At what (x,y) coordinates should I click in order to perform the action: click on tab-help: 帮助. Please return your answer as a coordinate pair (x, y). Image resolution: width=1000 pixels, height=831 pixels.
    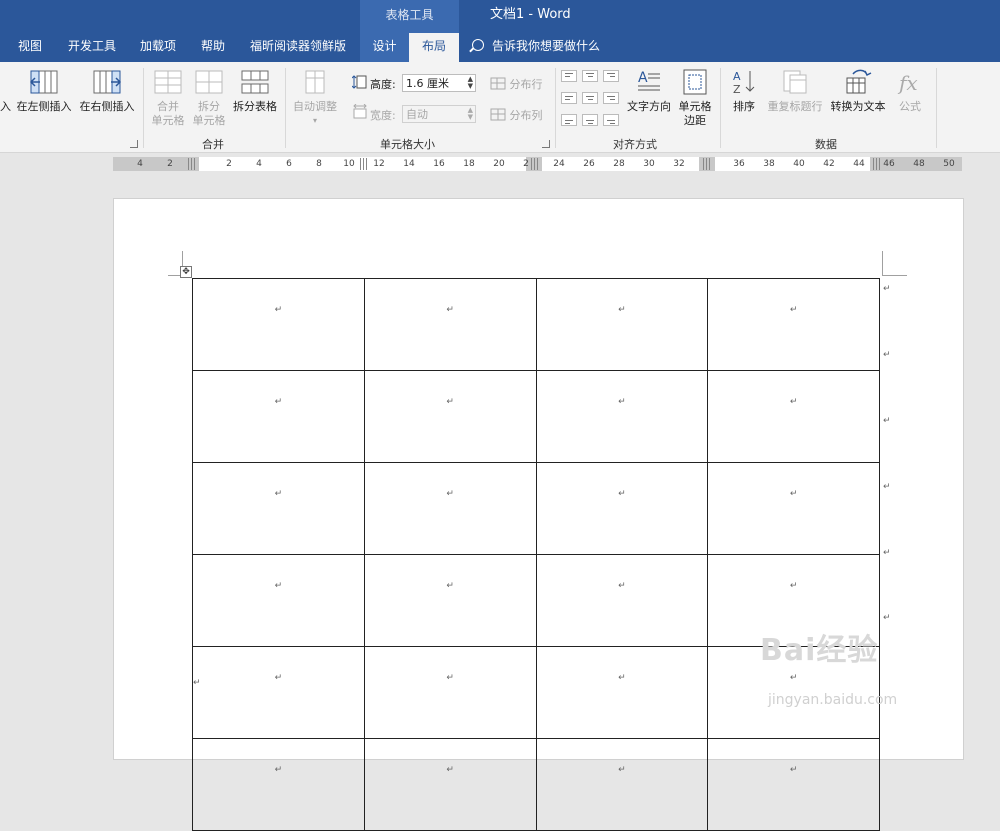
    Looking at the image, I should click on (213, 47).